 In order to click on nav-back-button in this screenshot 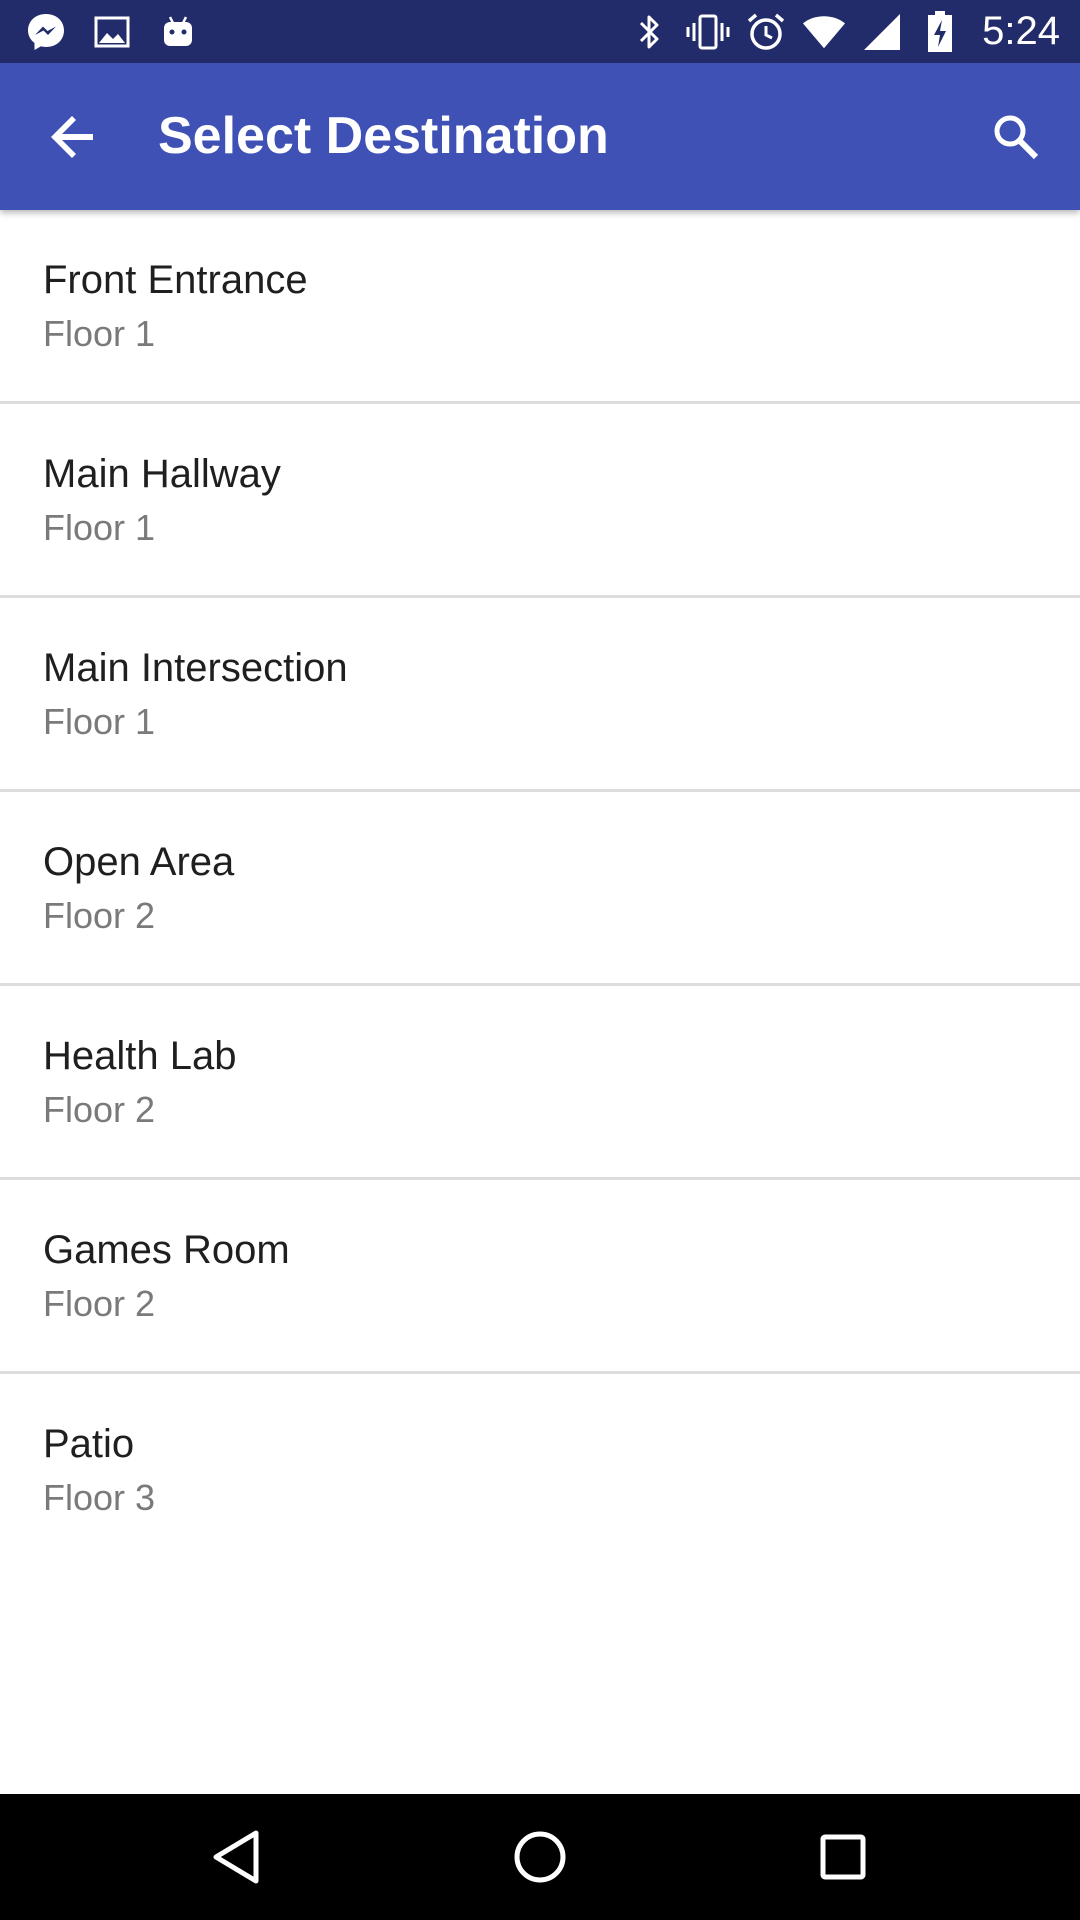, I will do `click(236, 1857)`.